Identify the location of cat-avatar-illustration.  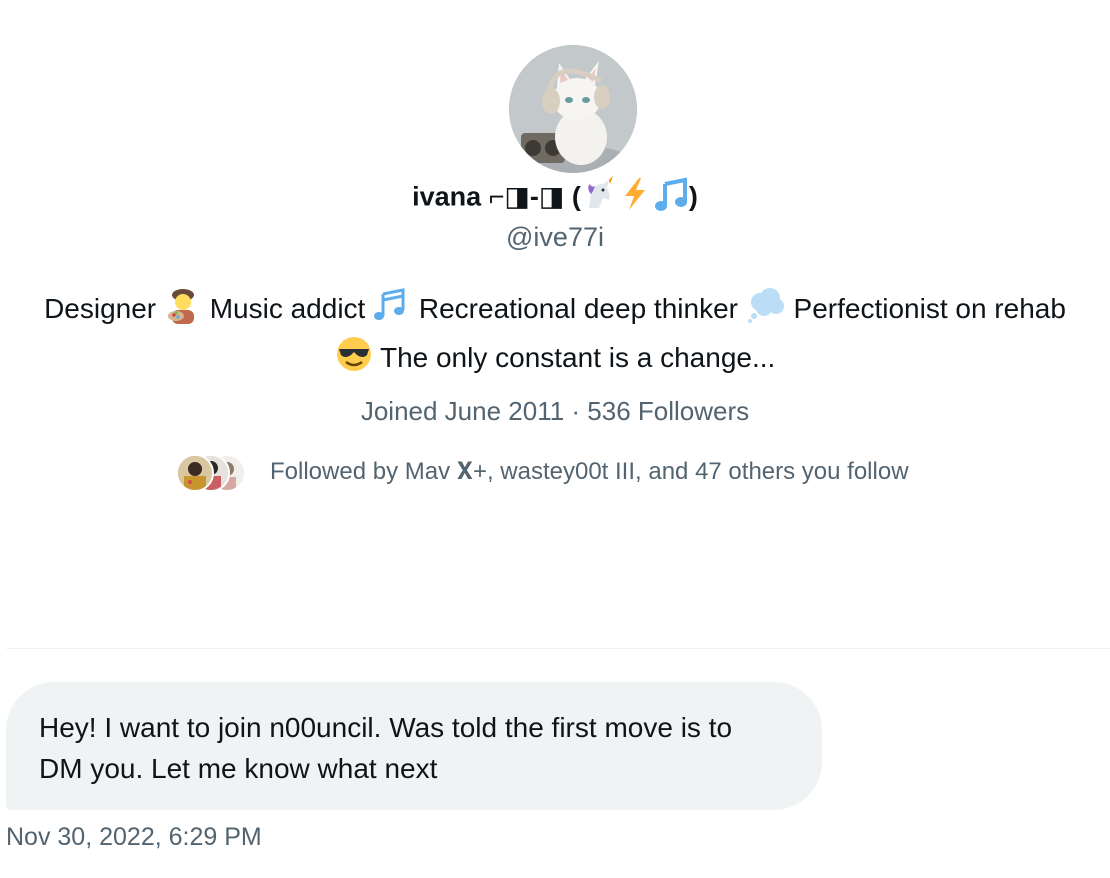
(573, 109).